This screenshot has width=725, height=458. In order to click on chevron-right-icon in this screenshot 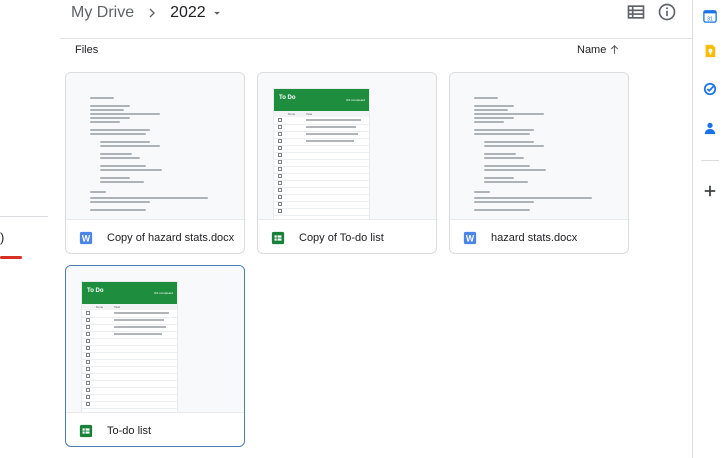, I will do `click(152, 13)`.